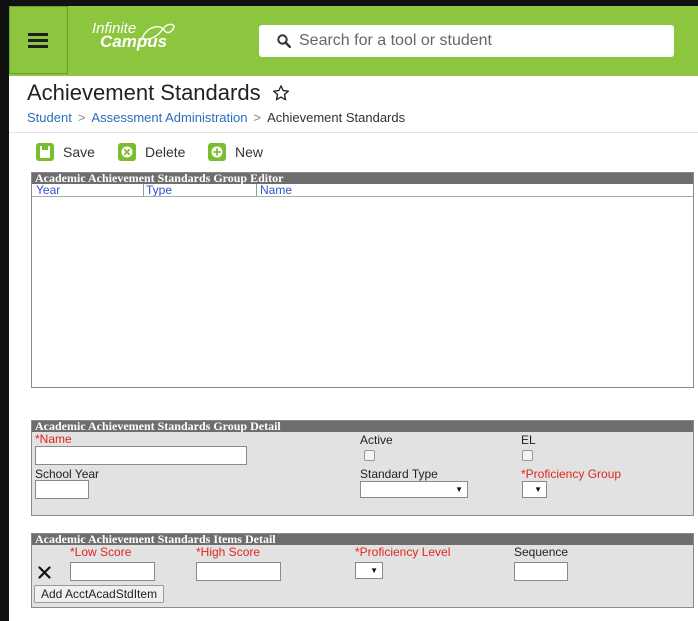 This screenshot has width=698, height=621. What do you see at coordinates (53, 439) in the screenshot?
I see `name-label: *Name` at bounding box center [53, 439].